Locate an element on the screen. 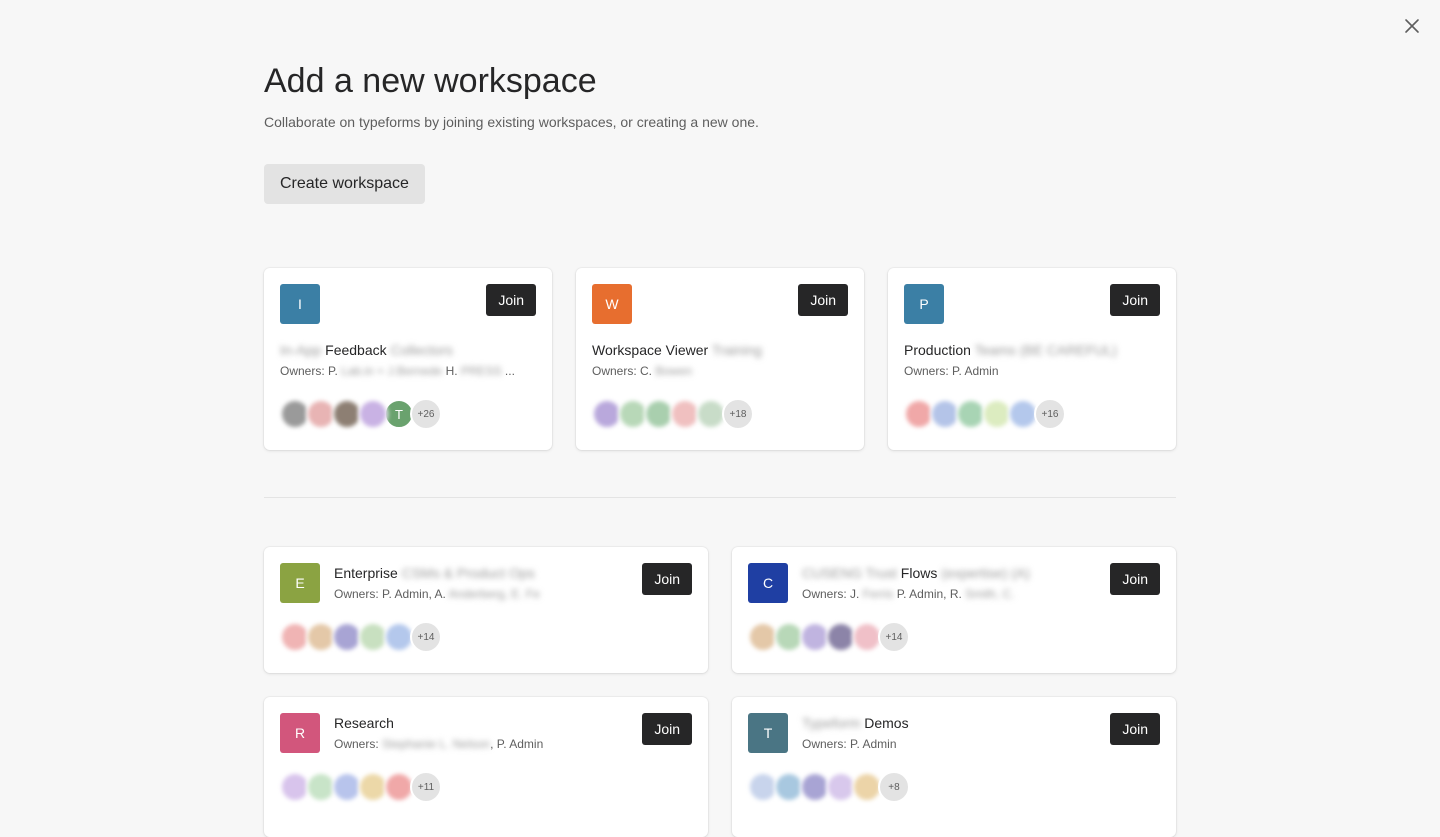  more-members-badge: +18 is located at coordinates (738, 414).